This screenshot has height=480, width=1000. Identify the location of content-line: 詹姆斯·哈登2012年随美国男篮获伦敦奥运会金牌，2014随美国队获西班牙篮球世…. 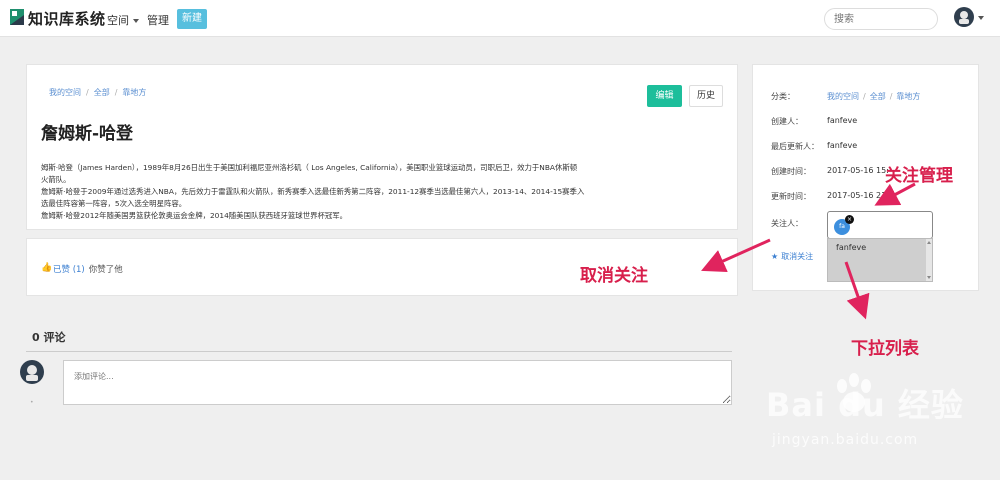
(194, 215).